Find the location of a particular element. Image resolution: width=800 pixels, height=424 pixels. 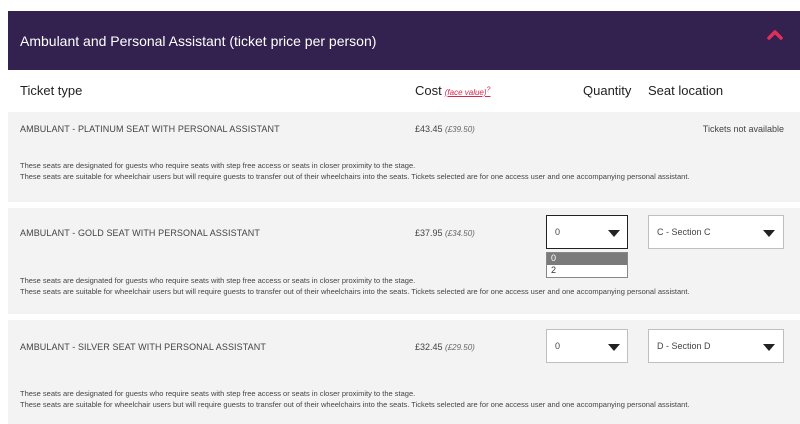

column-header-ticket-type: Ticket type is located at coordinates (51, 90).